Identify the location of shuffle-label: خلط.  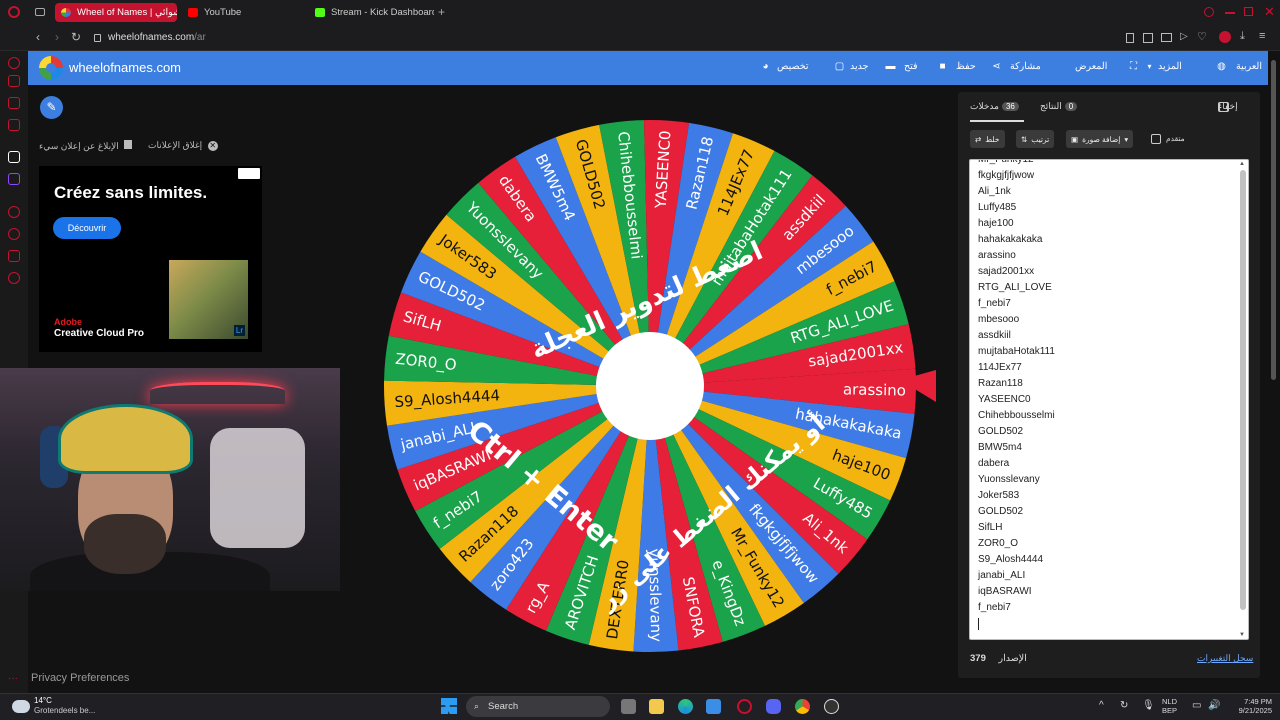
(992, 139).